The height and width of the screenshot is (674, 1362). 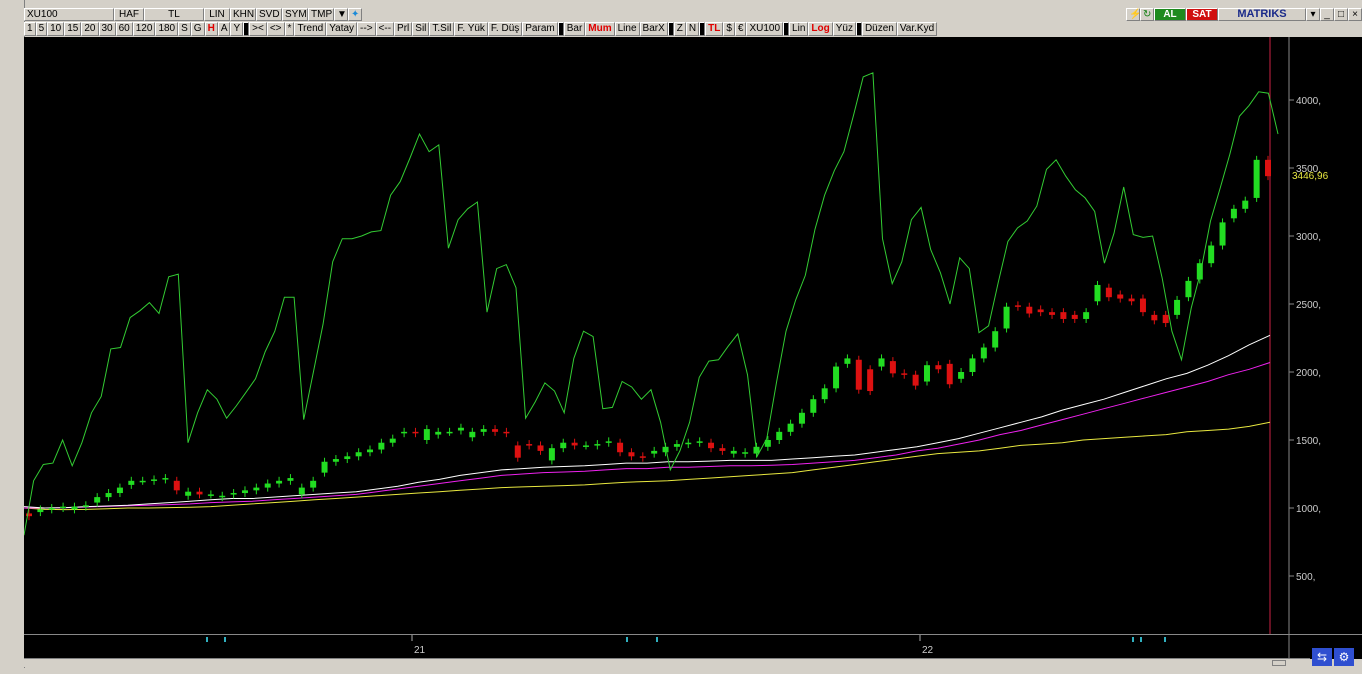 I want to click on period-s: S, so click(x=184, y=29).